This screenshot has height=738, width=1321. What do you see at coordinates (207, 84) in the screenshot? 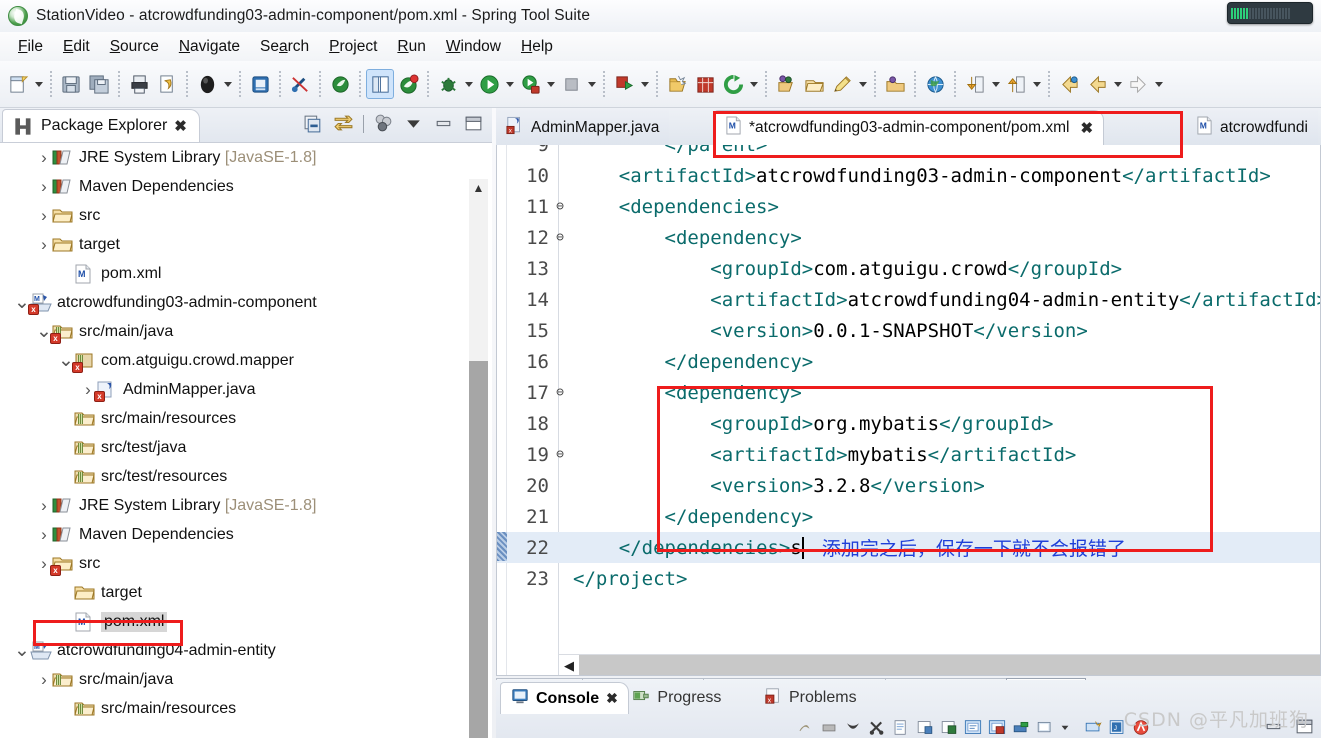
I see `boot-dashboard-icon` at bounding box center [207, 84].